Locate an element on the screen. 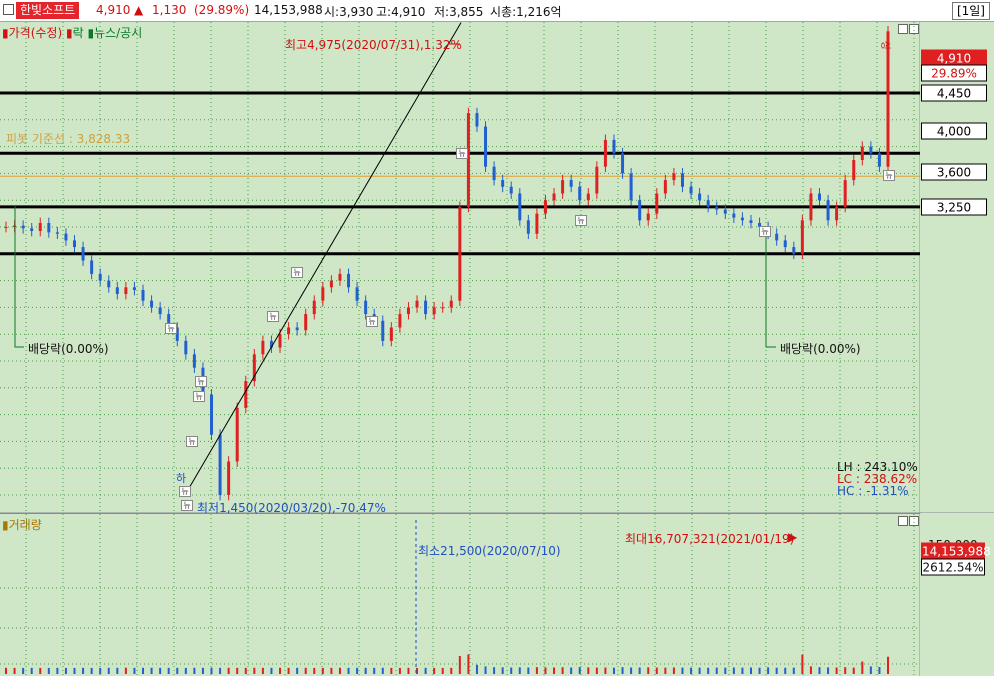  level-4450-label: 4,450 is located at coordinates (954, 93).